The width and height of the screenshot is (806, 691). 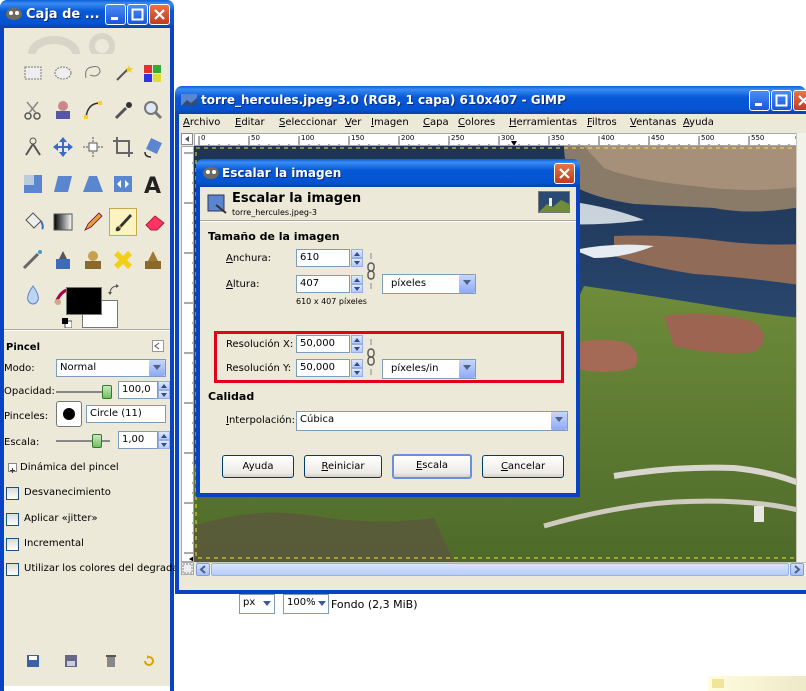 What do you see at coordinates (33, 73) in the screenshot?
I see `rect-select-tool-icon` at bounding box center [33, 73].